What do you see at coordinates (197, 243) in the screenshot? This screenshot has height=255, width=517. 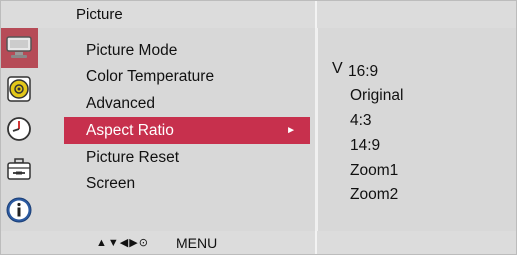 I see `menu-hint-label: MENU` at bounding box center [197, 243].